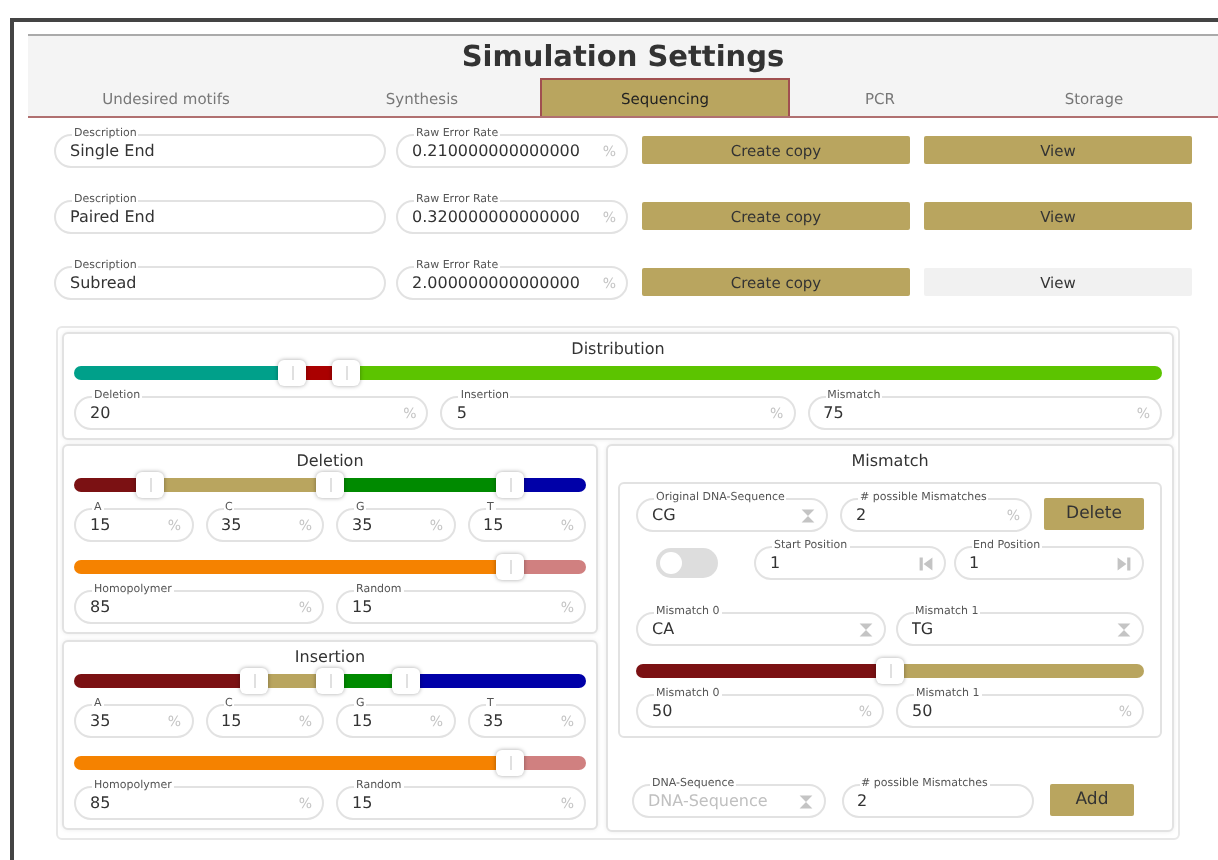 The height and width of the screenshot is (860, 1218). Describe the element at coordinates (1092, 800) in the screenshot. I see `add-button: Add` at that location.